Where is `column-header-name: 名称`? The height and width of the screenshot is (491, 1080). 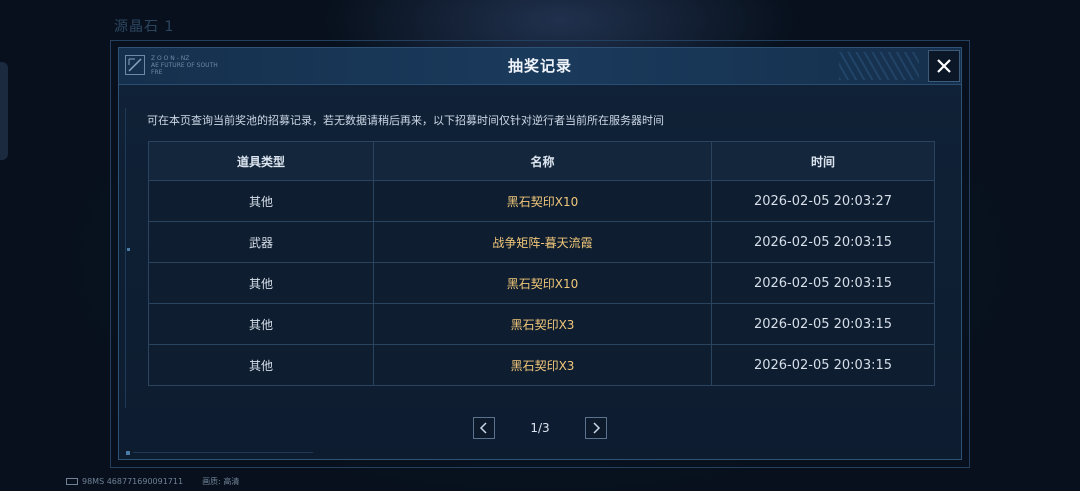
column-header-name: 名称 is located at coordinates (542, 161).